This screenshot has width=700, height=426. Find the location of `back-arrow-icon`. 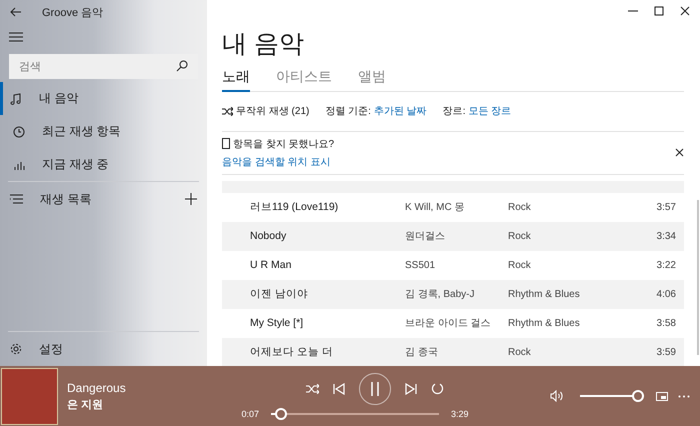

back-arrow-icon is located at coordinates (16, 12).